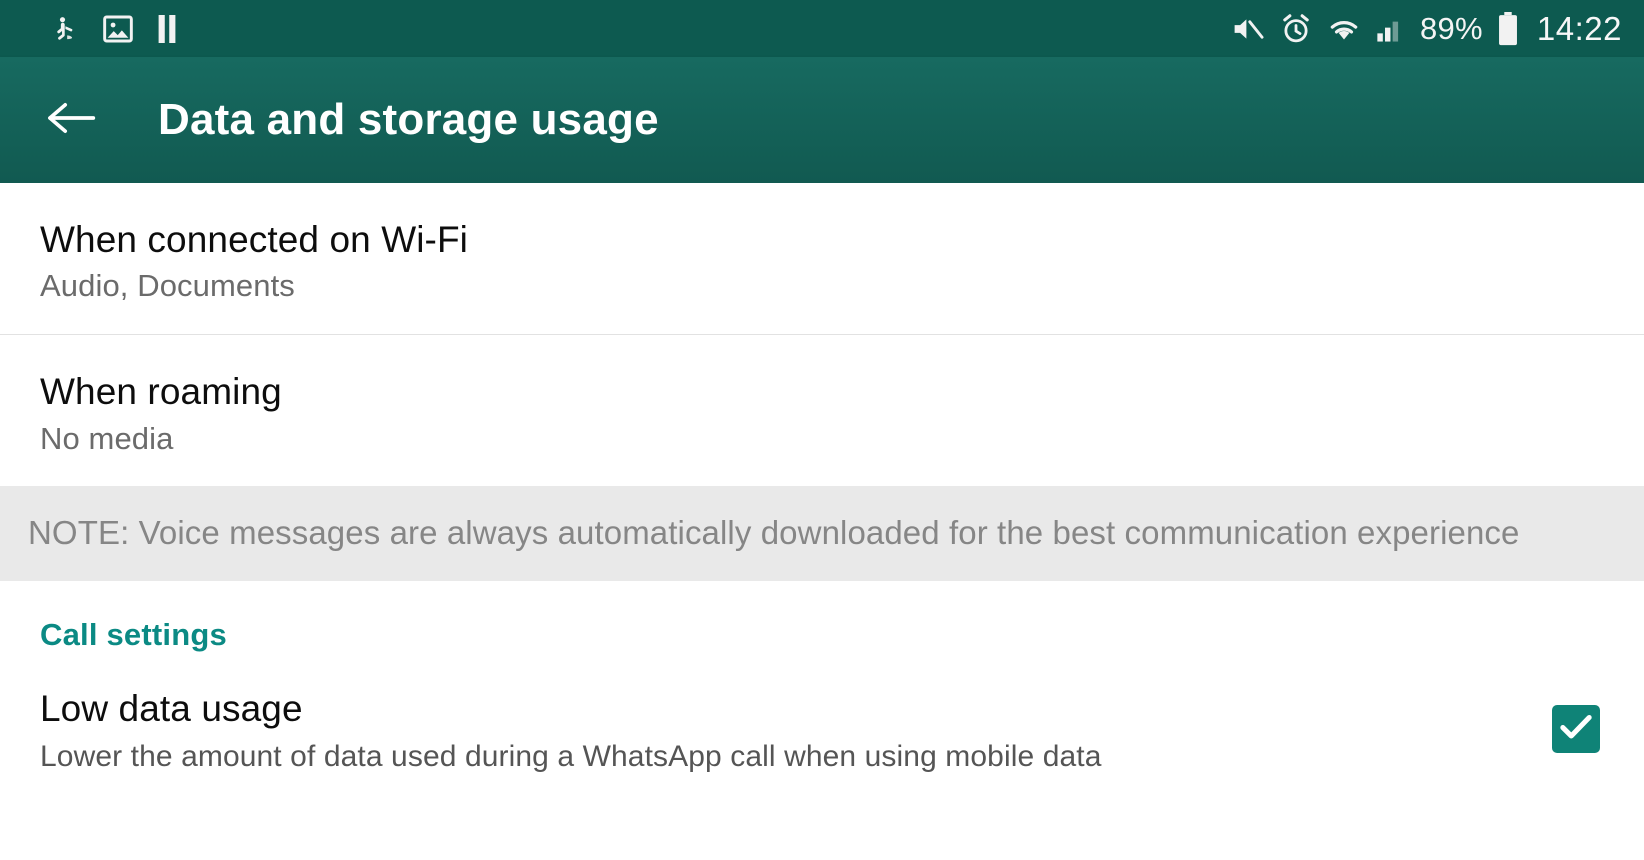 The height and width of the screenshot is (860, 1644). Describe the element at coordinates (118, 29) in the screenshot. I see `screenshot-image-icon` at that location.